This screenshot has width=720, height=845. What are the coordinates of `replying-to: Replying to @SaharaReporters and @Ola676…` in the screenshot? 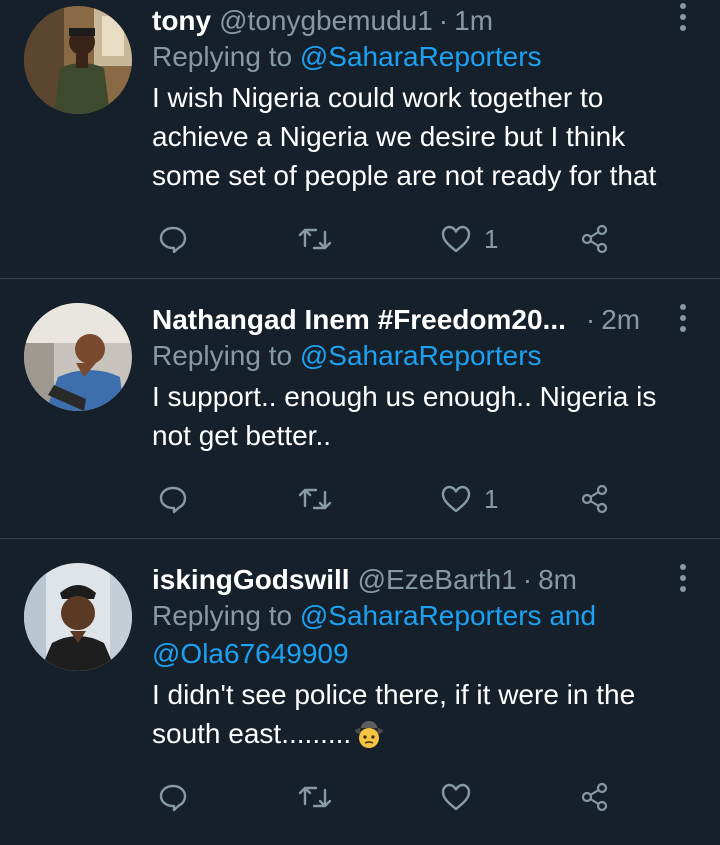 It's located at (424, 635).